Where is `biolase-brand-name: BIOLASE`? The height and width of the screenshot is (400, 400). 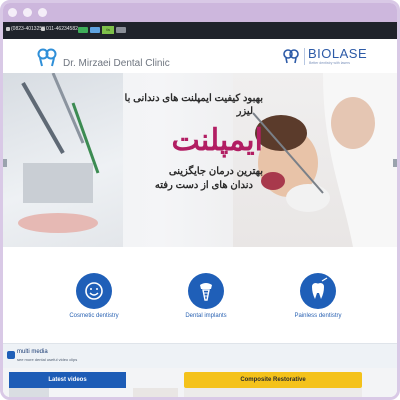 biolase-brand-name: BIOLASE is located at coordinates (338, 53).